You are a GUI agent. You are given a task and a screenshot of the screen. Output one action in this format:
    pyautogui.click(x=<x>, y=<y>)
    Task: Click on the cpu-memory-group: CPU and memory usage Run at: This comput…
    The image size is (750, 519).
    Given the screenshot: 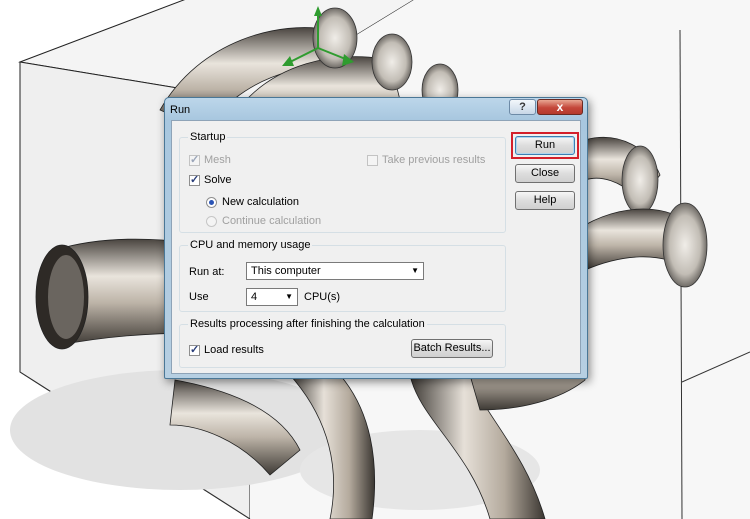 What is the action you would take?
    pyautogui.click(x=342, y=275)
    